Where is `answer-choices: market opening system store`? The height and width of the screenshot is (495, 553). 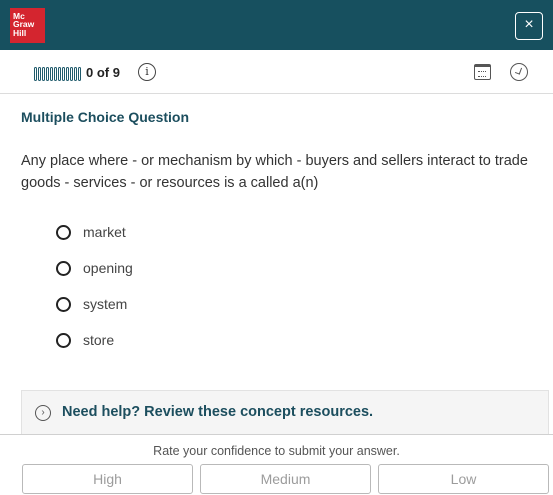 answer-choices: market opening system store is located at coordinates (94, 286).